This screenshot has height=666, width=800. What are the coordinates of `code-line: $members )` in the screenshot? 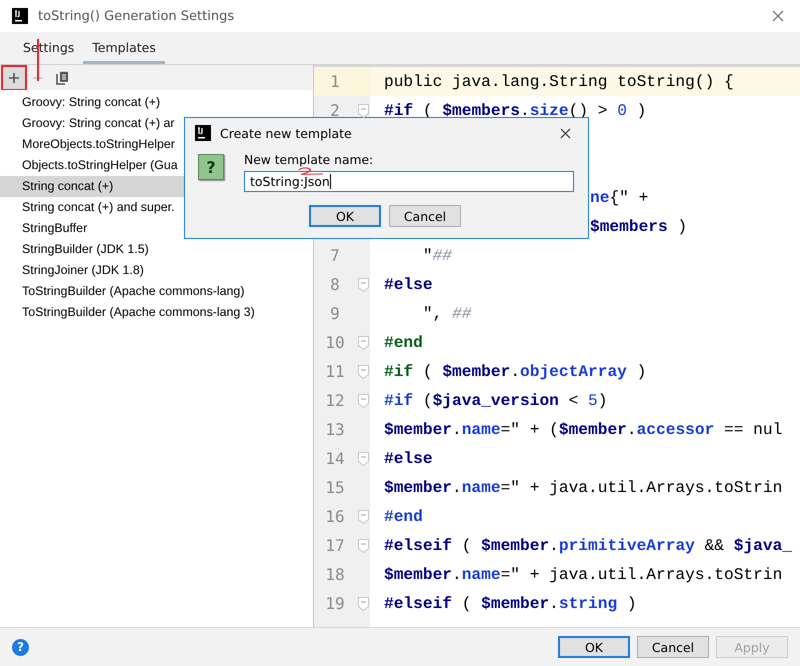 It's located at (639, 227).